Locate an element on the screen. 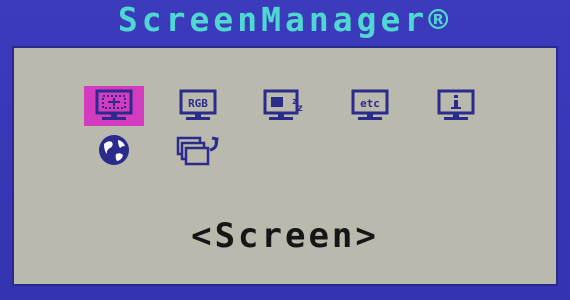  menu-item-color: RGB is located at coordinates (198, 106).